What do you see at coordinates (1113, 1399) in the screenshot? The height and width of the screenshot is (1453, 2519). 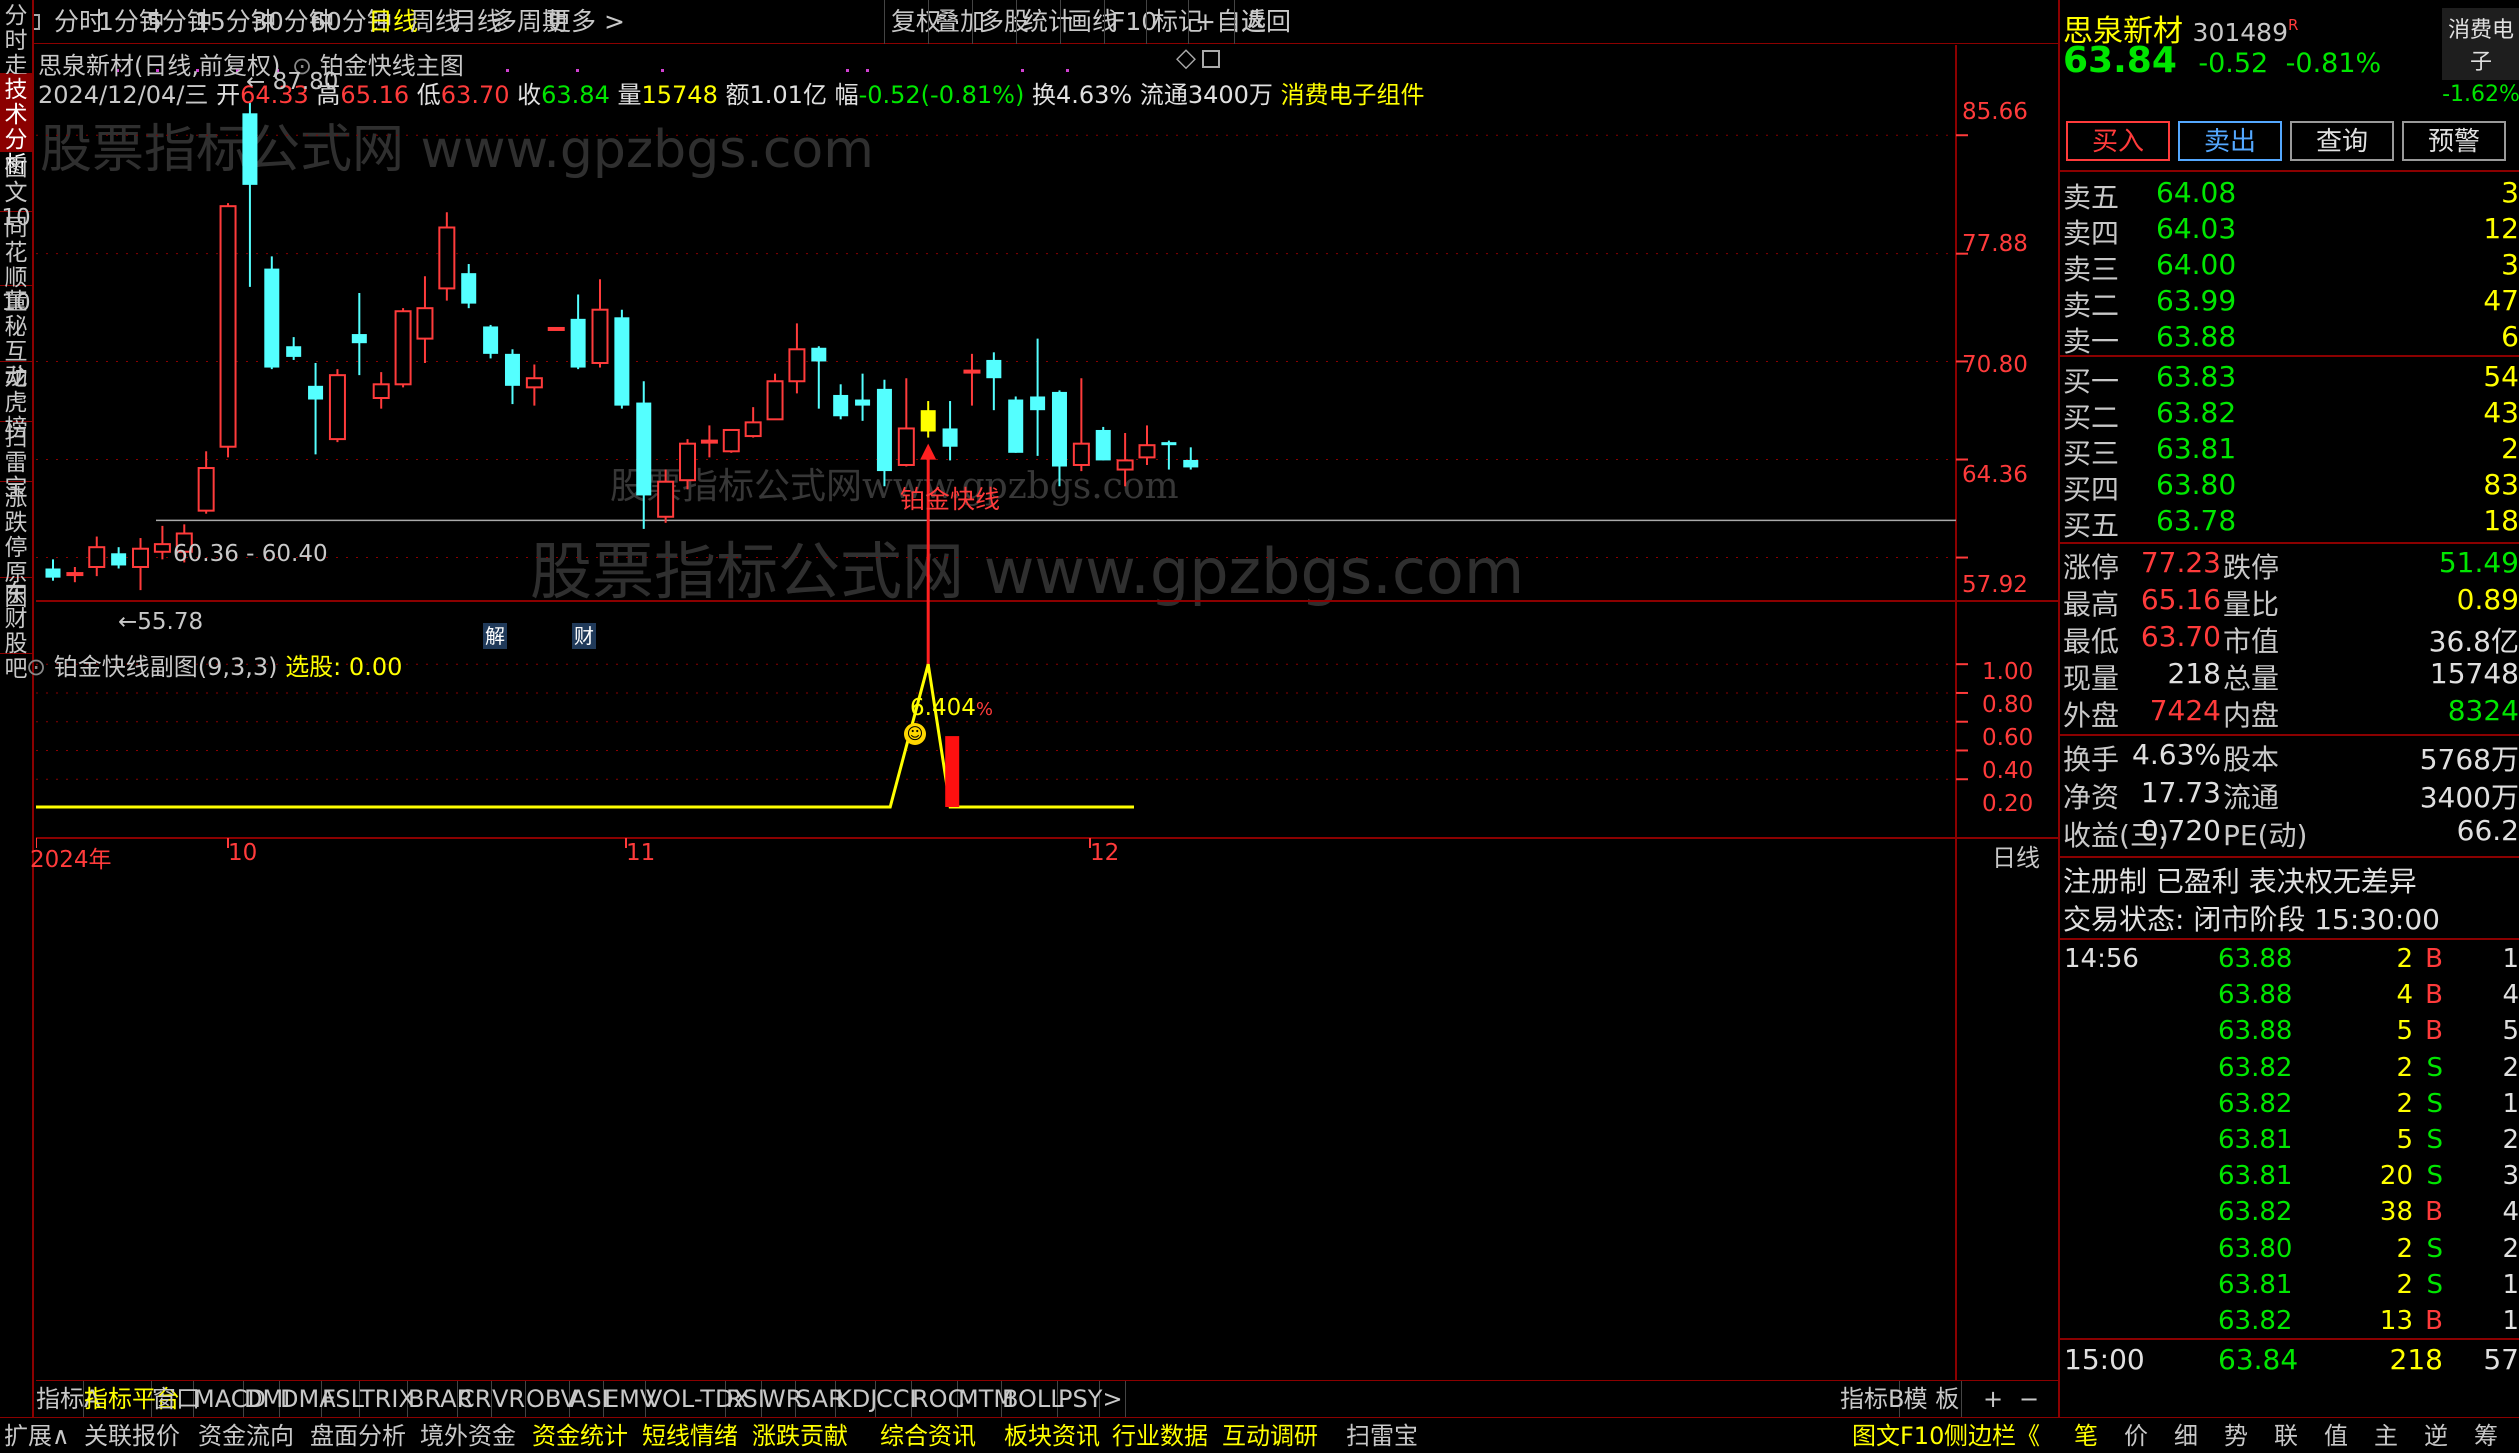 I see `indicator-tab-24: >` at bounding box center [1113, 1399].